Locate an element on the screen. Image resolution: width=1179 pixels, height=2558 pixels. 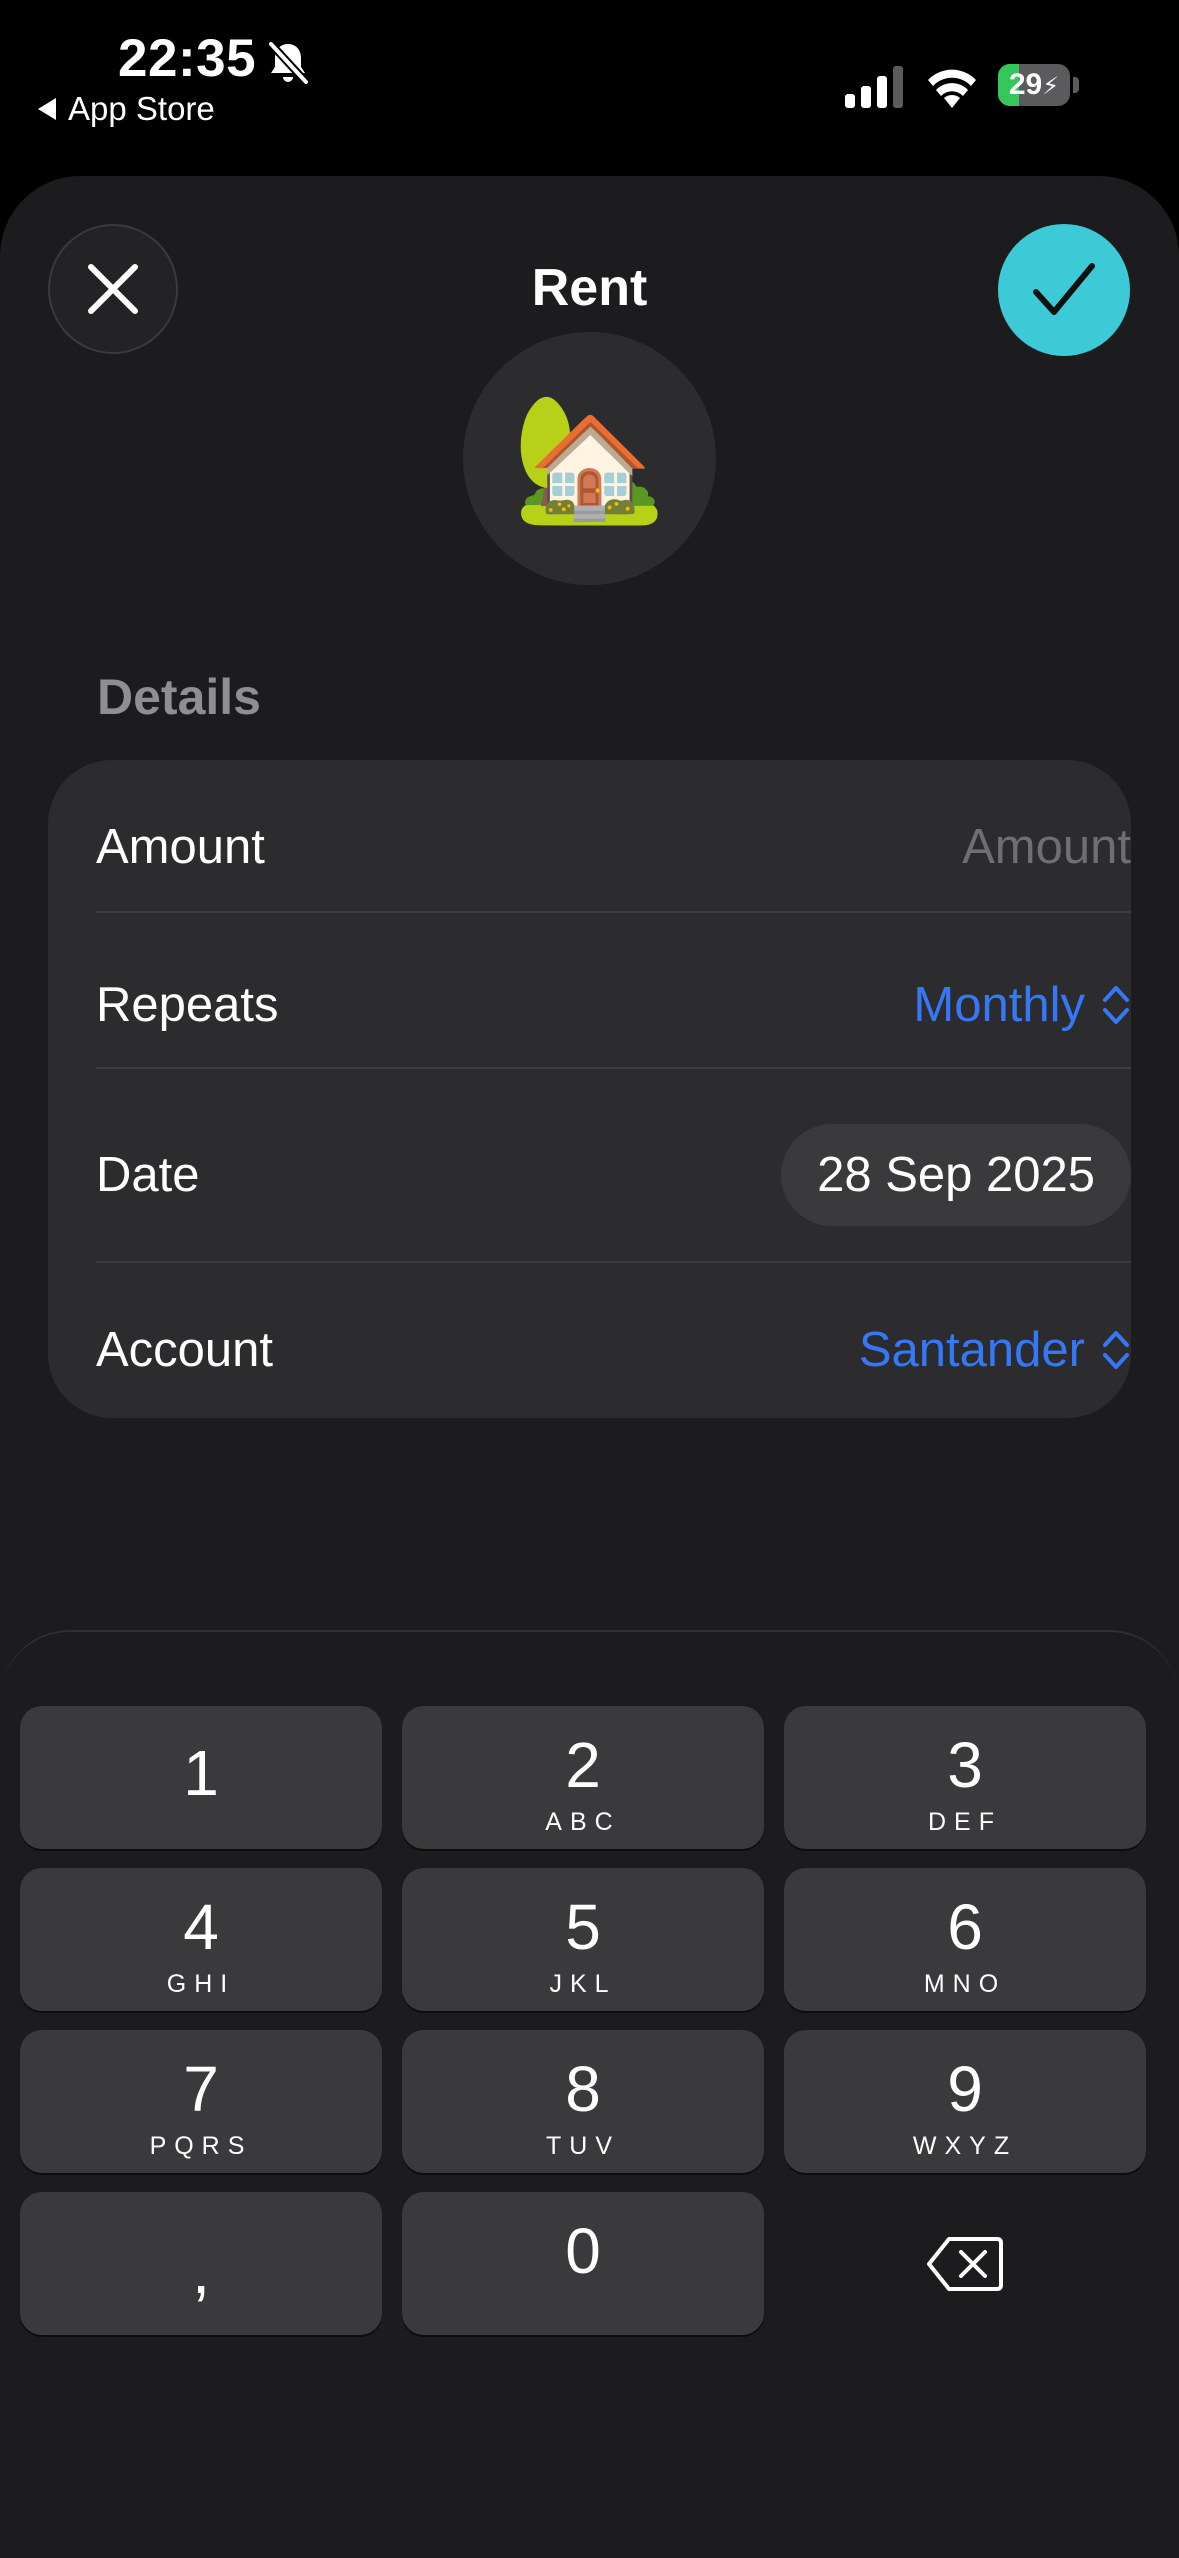
back-app-label: App Store is located at coordinates (141, 108).